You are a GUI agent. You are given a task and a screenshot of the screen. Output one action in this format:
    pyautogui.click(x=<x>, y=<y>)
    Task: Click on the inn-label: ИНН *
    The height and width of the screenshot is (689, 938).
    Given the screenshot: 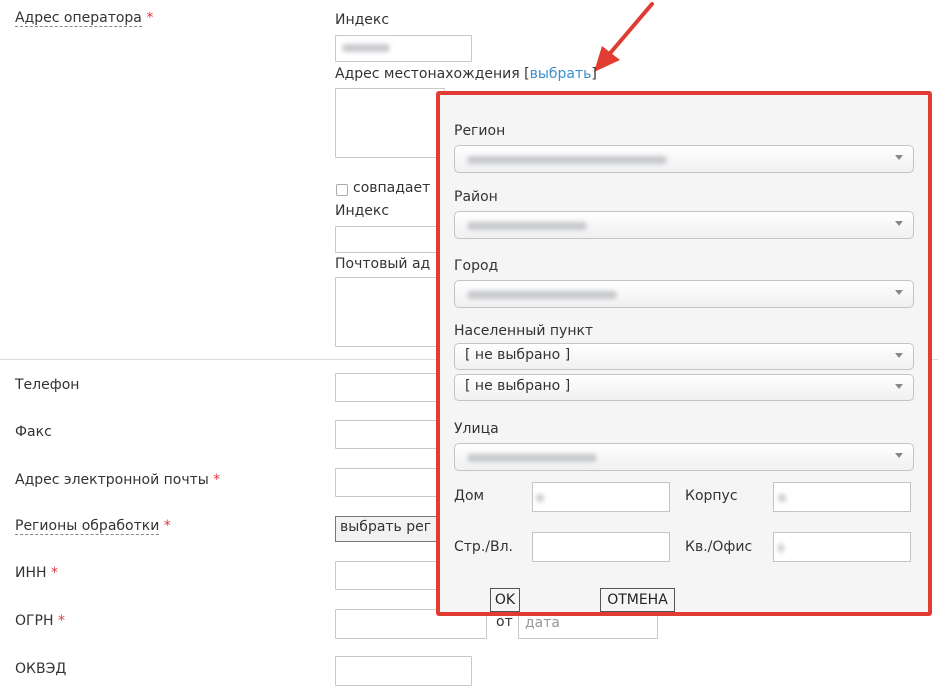 What is the action you would take?
    pyautogui.click(x=36, y=573)
    